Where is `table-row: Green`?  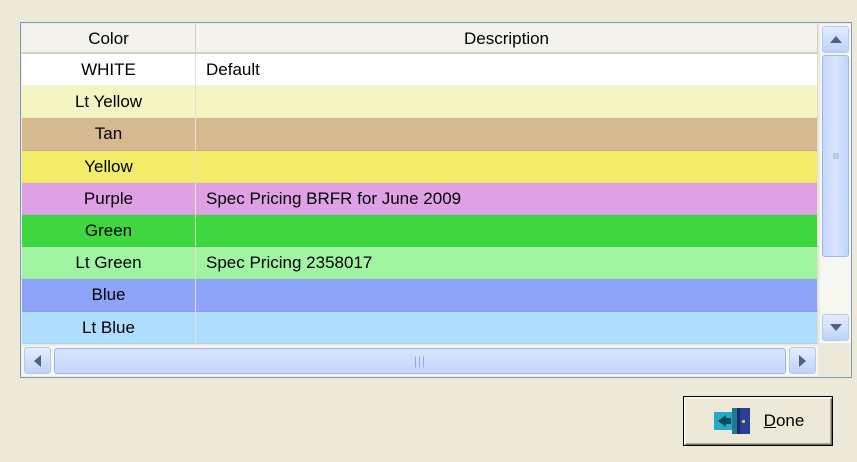
table-row: Green is located at coordinates (420, 231).